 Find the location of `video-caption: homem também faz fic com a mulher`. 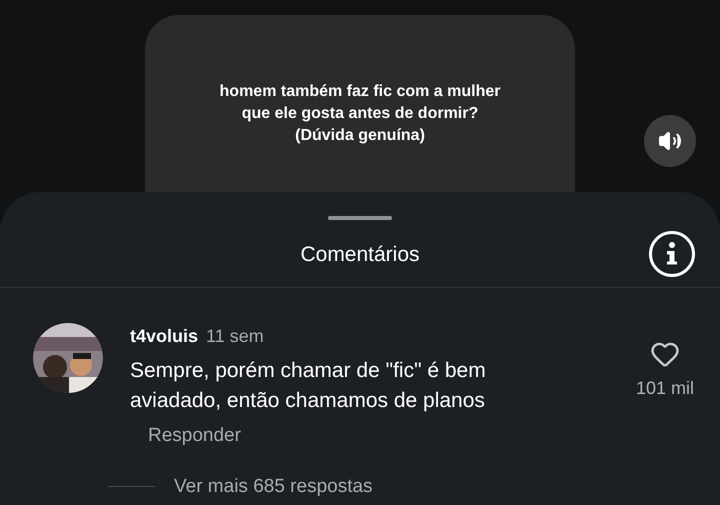

video-caption: homem também faz fic com a mulher is located at coordinates (360, 92).